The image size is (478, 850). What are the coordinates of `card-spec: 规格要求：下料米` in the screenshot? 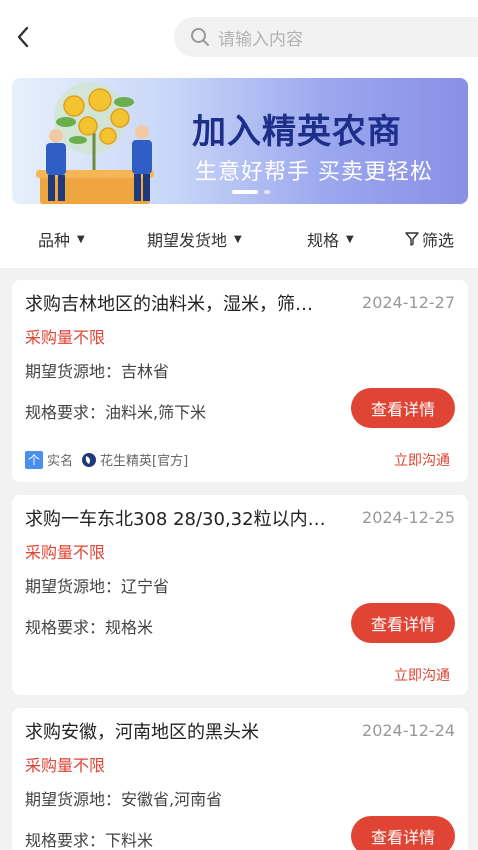 It's located at (89, 840).